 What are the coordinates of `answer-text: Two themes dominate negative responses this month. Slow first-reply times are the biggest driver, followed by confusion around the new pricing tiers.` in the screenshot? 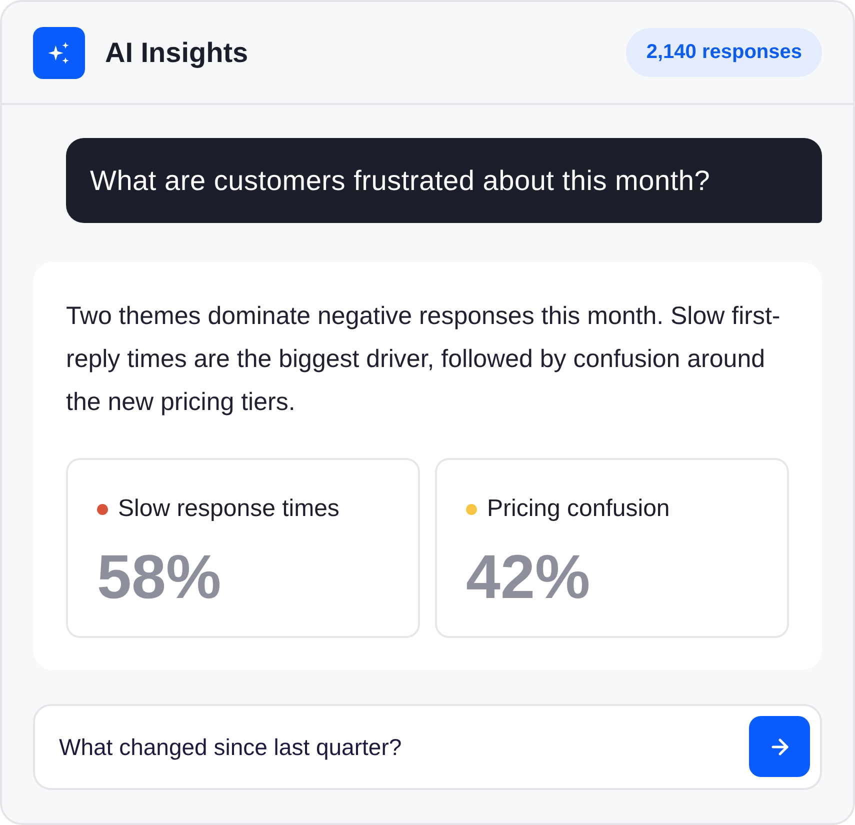 It's located at (424, 359).